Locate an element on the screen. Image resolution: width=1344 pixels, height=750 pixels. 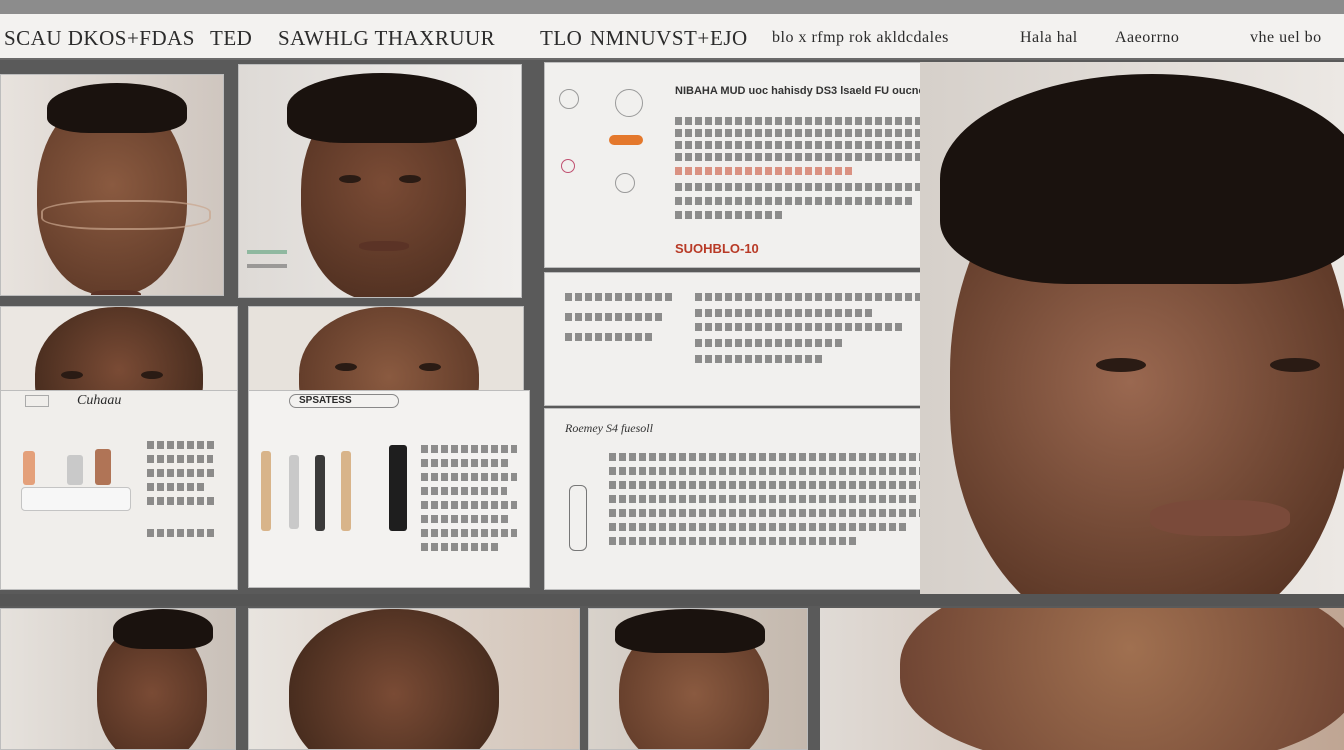
tab-4: TLO is located at coordinates (561, 38).